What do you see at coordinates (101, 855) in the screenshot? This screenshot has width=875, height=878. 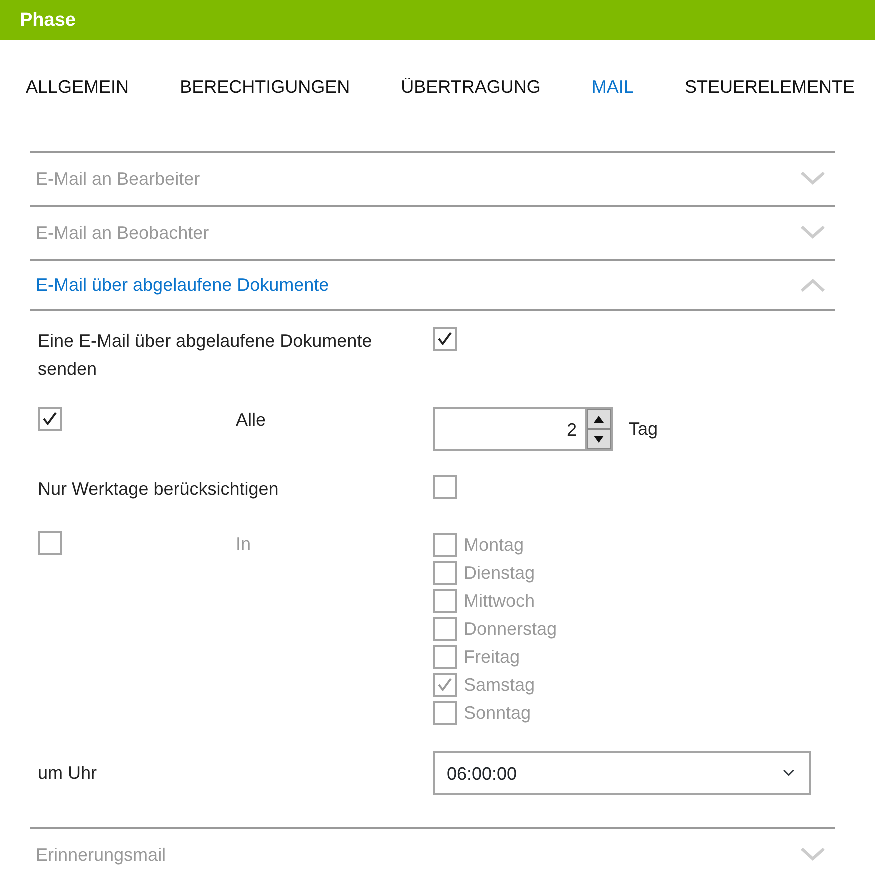 I see `section-title: Erinnerungsmail` at bounding box center [101, 855].